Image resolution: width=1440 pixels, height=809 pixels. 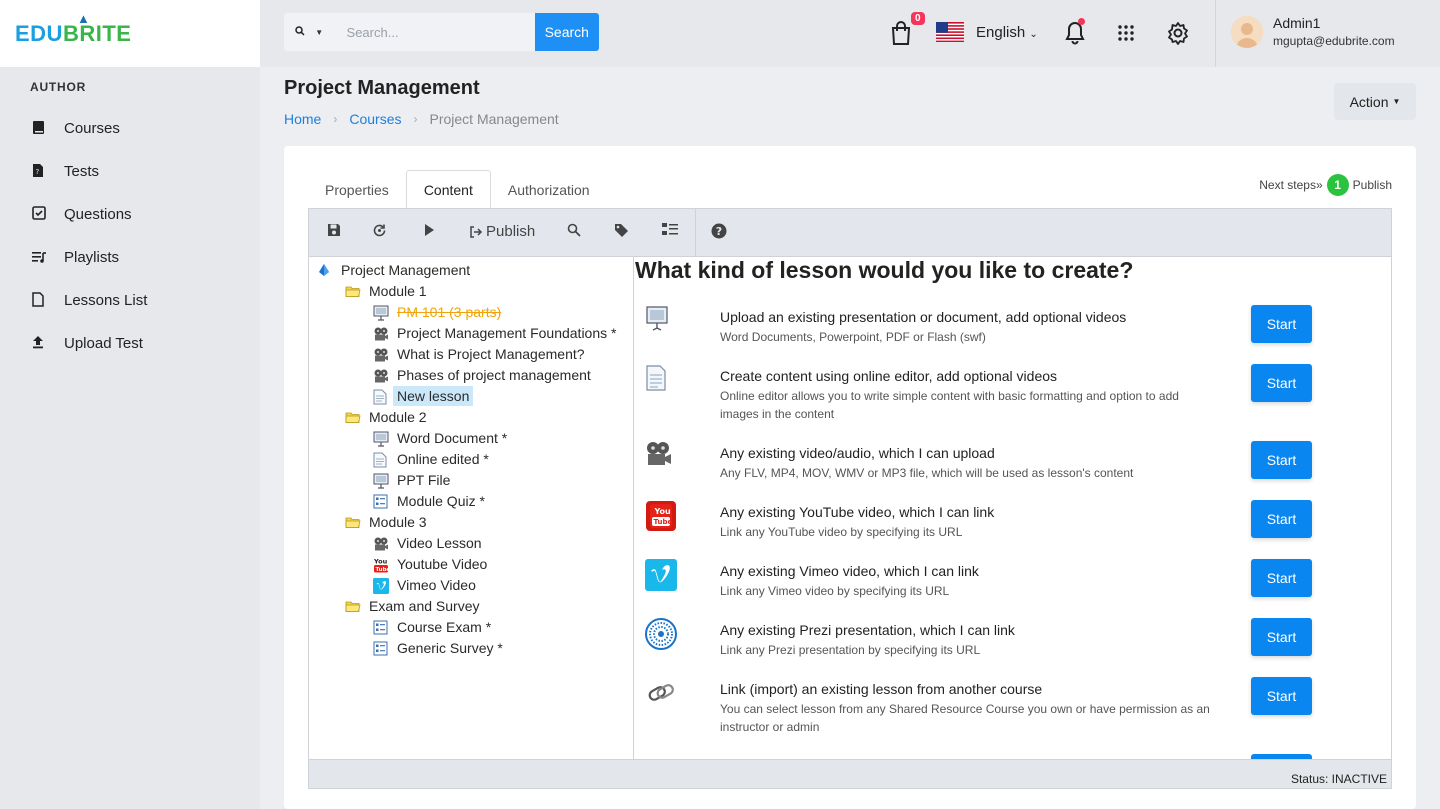 What do you see at coordinates (386, 521) in the screenshot?
I see `tree-node: Module 3` at bounding box center [386, 521].